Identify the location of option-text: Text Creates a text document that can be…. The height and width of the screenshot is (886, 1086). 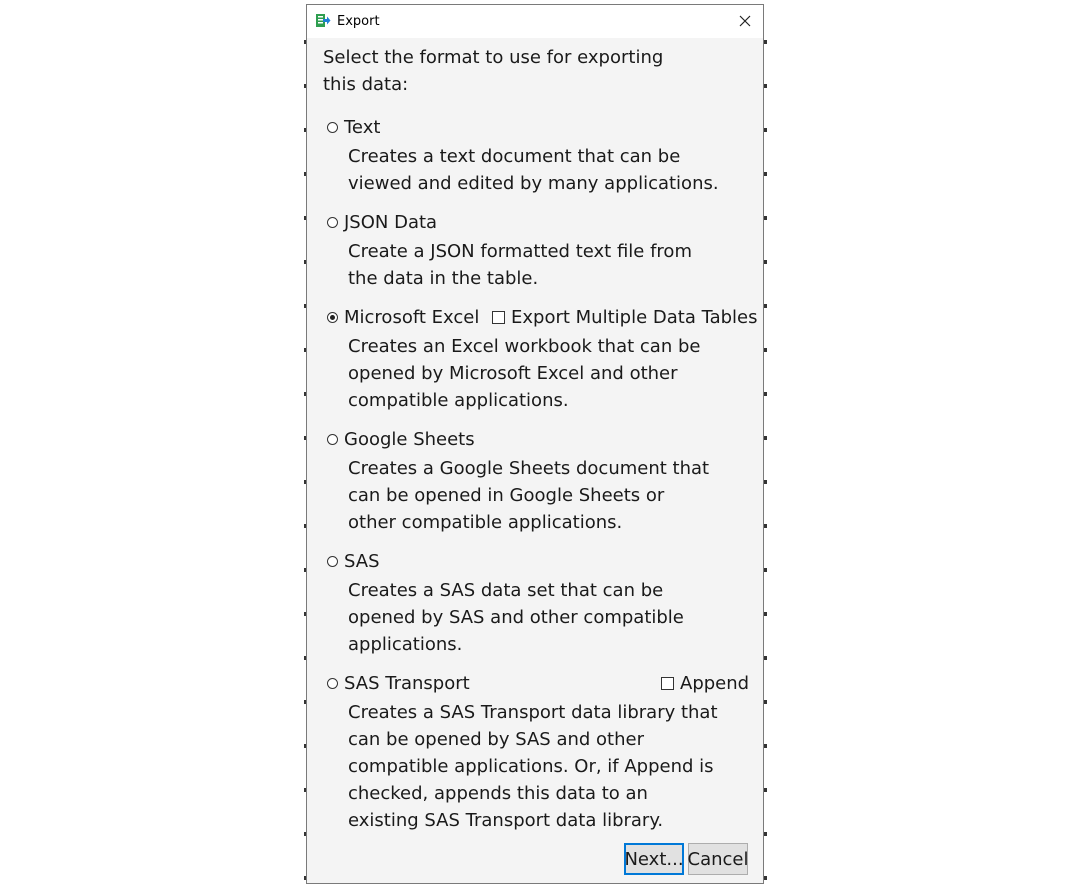
(542, 155).